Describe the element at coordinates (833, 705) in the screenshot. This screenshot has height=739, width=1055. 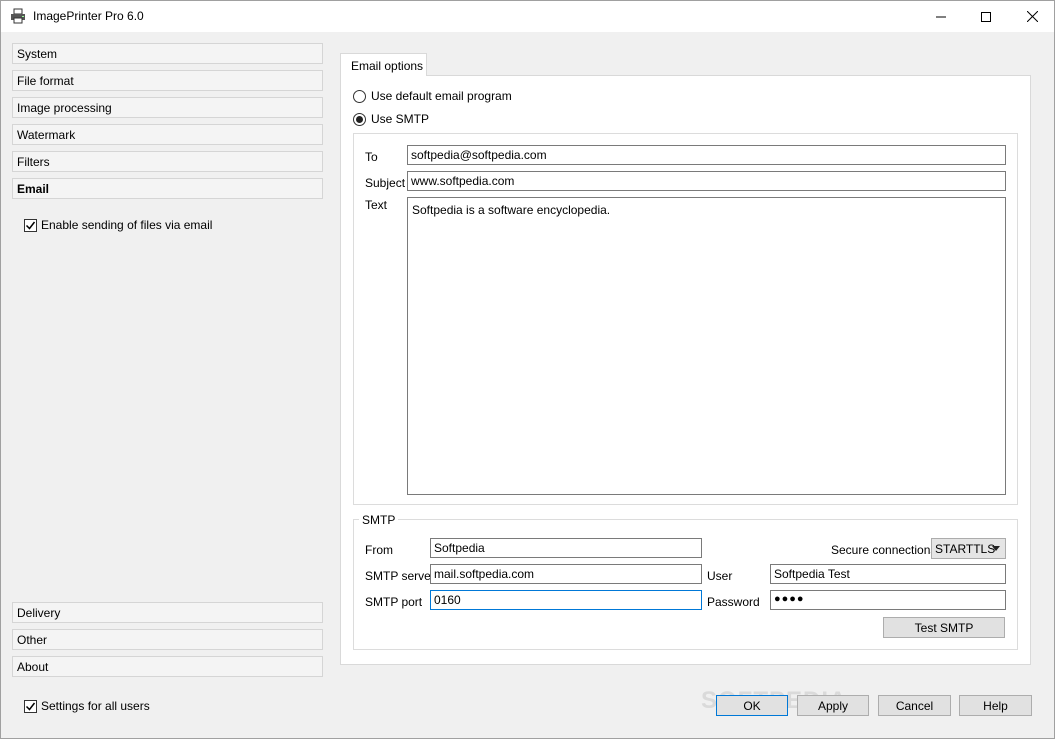
I see `apply-button: Apply` at that location.